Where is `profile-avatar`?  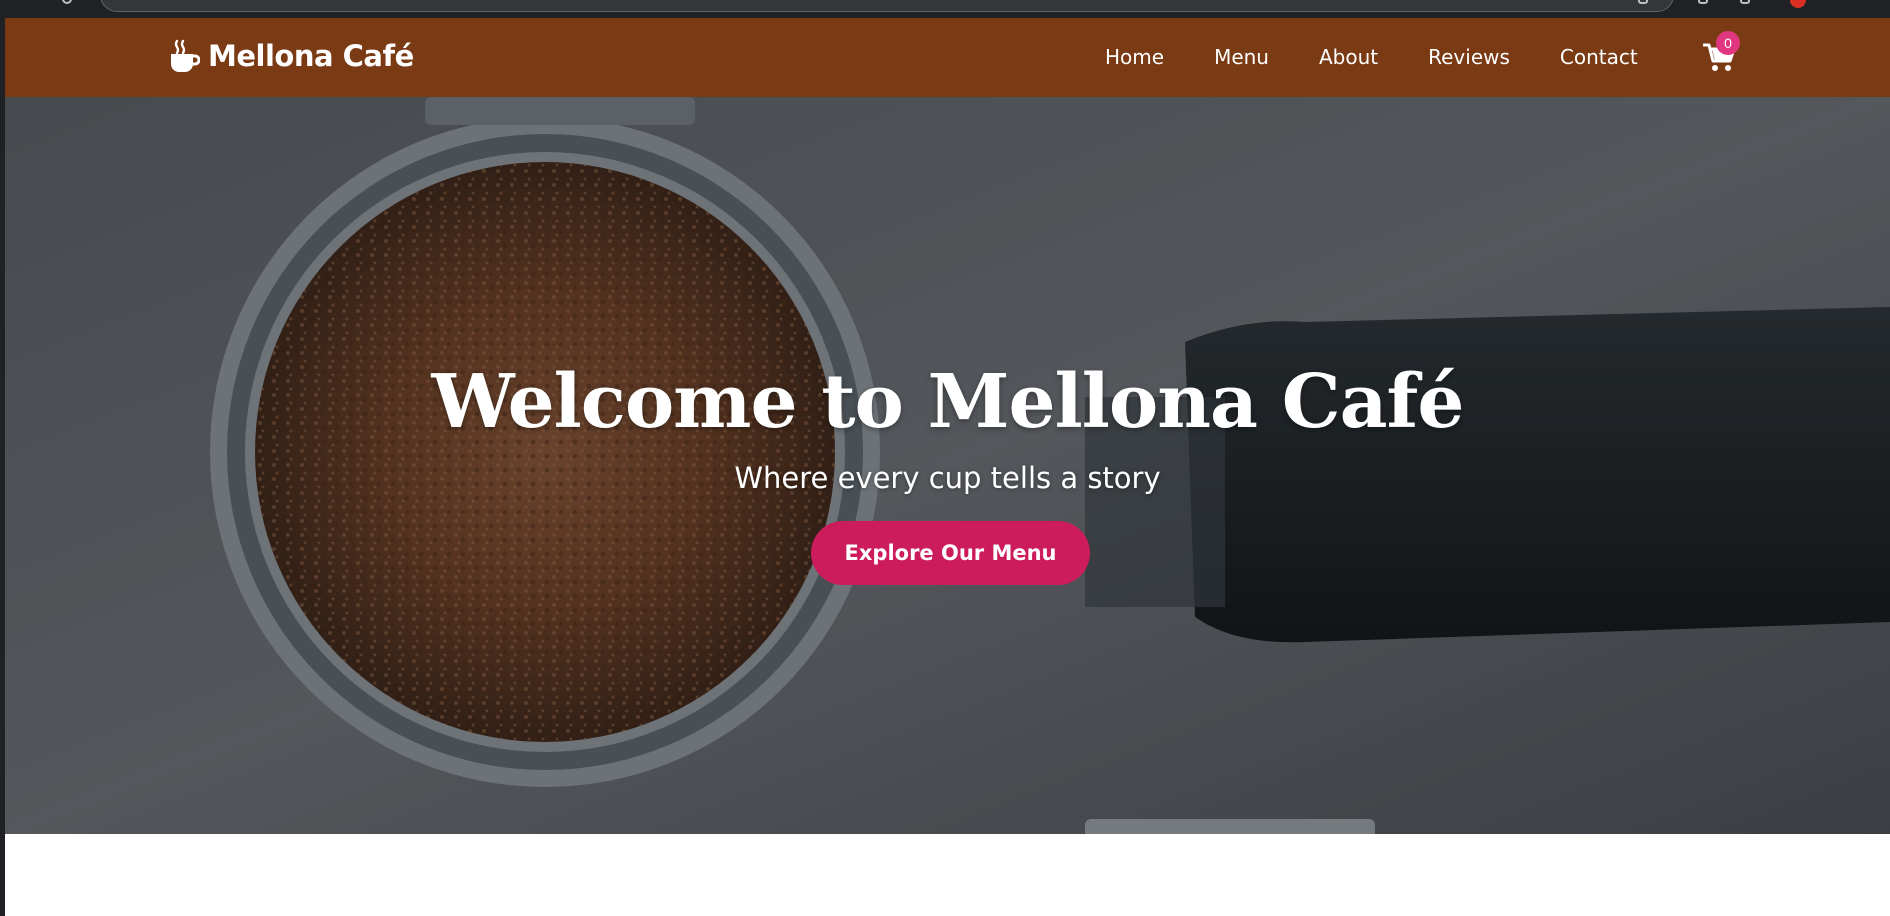 profile-avatar is located at coordinates (1798, 4).